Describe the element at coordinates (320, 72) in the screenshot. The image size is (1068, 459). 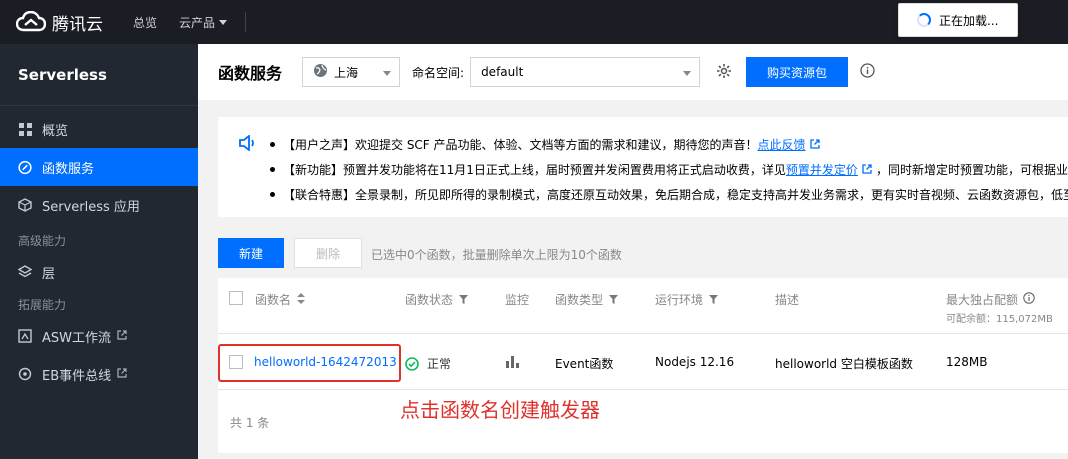
I see `globe-icon` at that location.